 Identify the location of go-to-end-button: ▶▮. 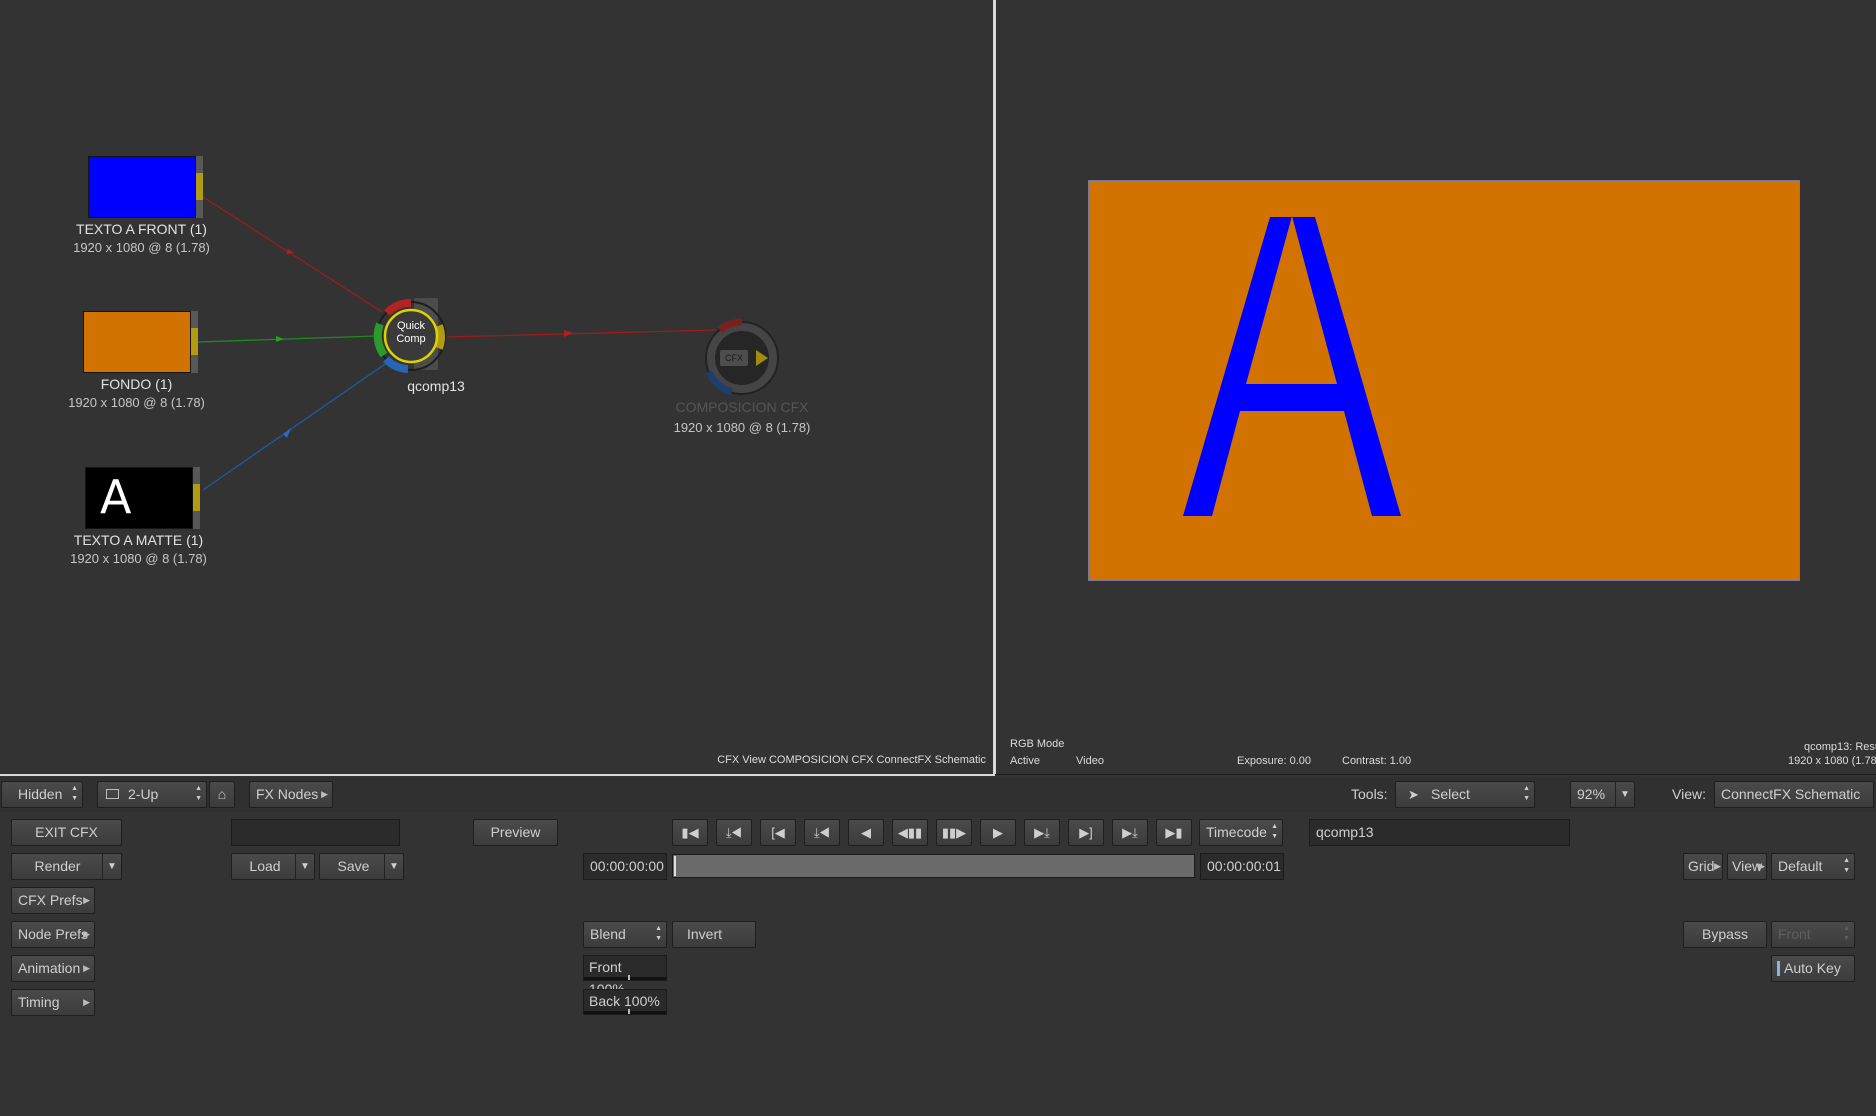
(1174, 832).